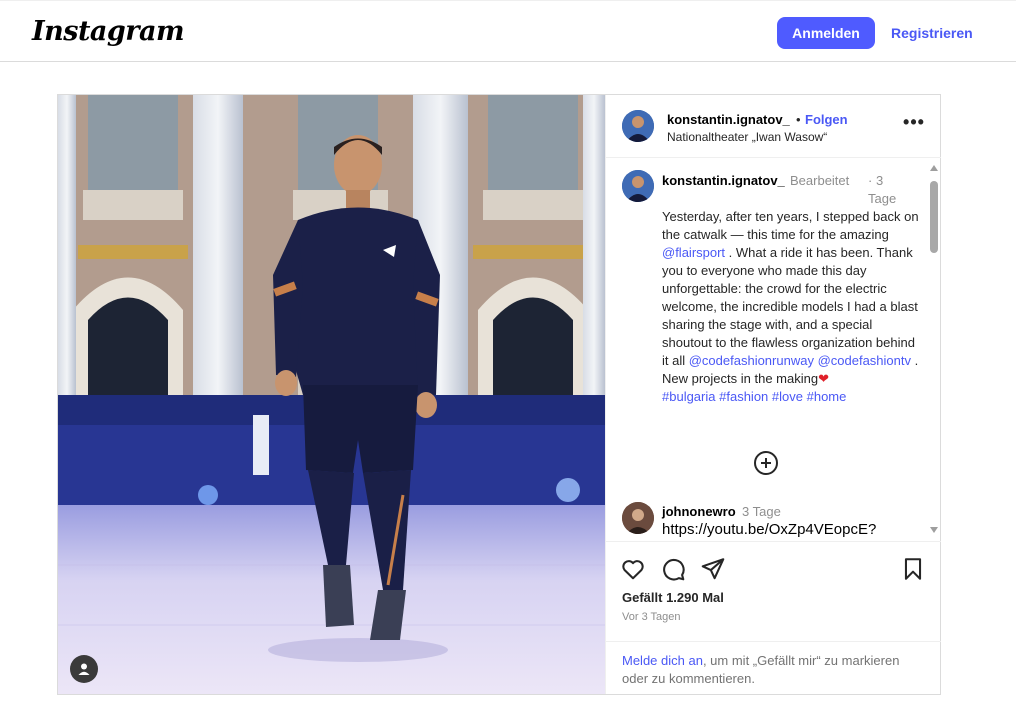 This screenshot has width=1016, height=720. Describe the element at coordinates (713, 569) in the screenshot. I see `paper-plane-icon` at that location.